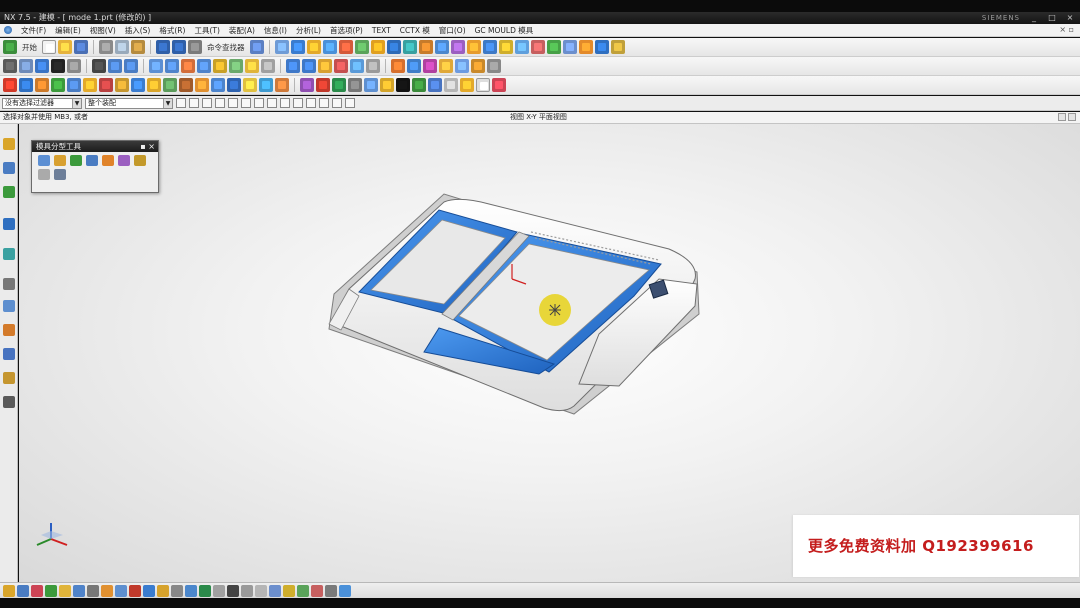 The height and width of the screenshot is (608, 1080). What do you see at coordinates (331, 590) in the screenshot?
I see `point-tool-icon` at bounding box center [331, 590].